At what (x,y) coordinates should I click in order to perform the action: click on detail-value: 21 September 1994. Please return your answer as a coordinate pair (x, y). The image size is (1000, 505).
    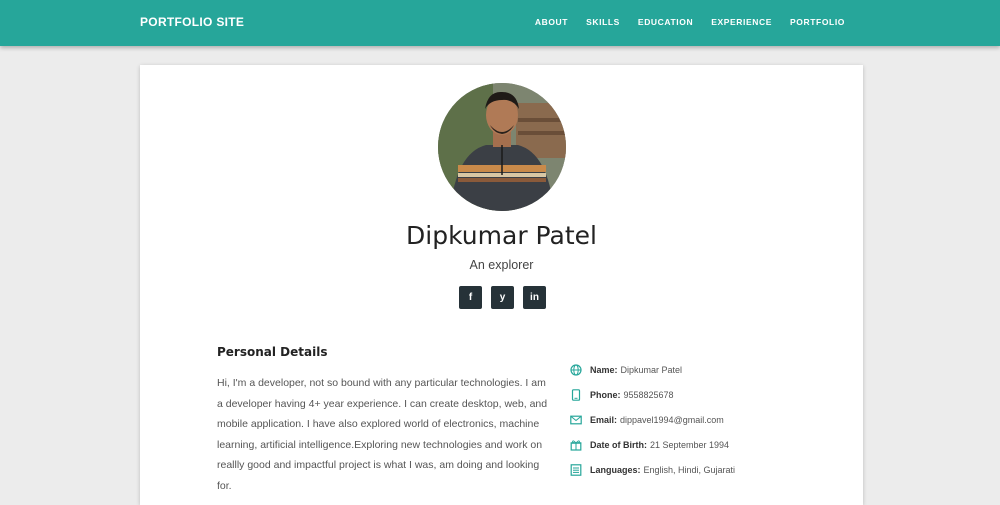
    Looking at the image, I should click on (690, 444).